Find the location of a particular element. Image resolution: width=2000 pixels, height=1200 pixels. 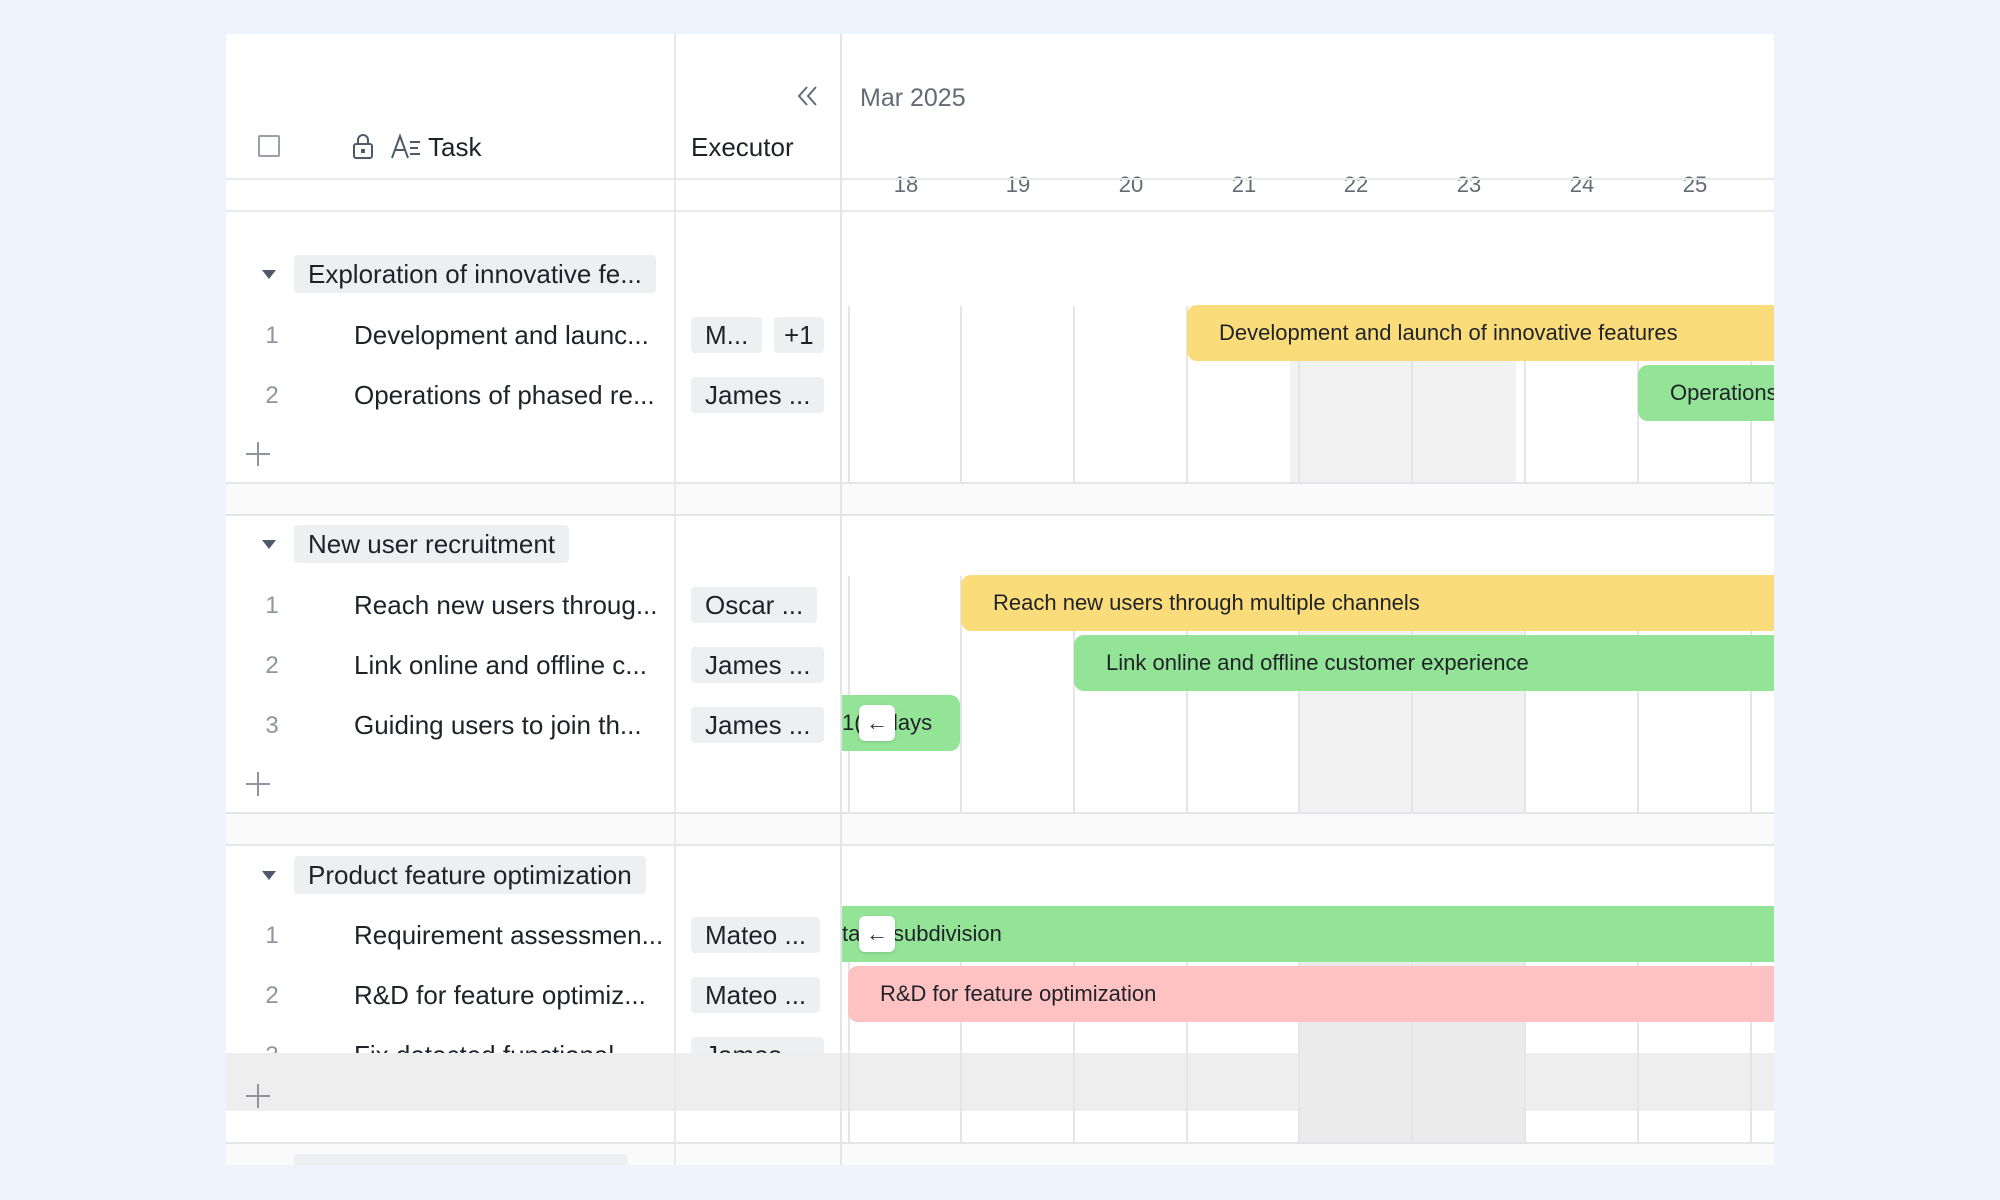

row-number: 3 is located at coordinates (272, 725).